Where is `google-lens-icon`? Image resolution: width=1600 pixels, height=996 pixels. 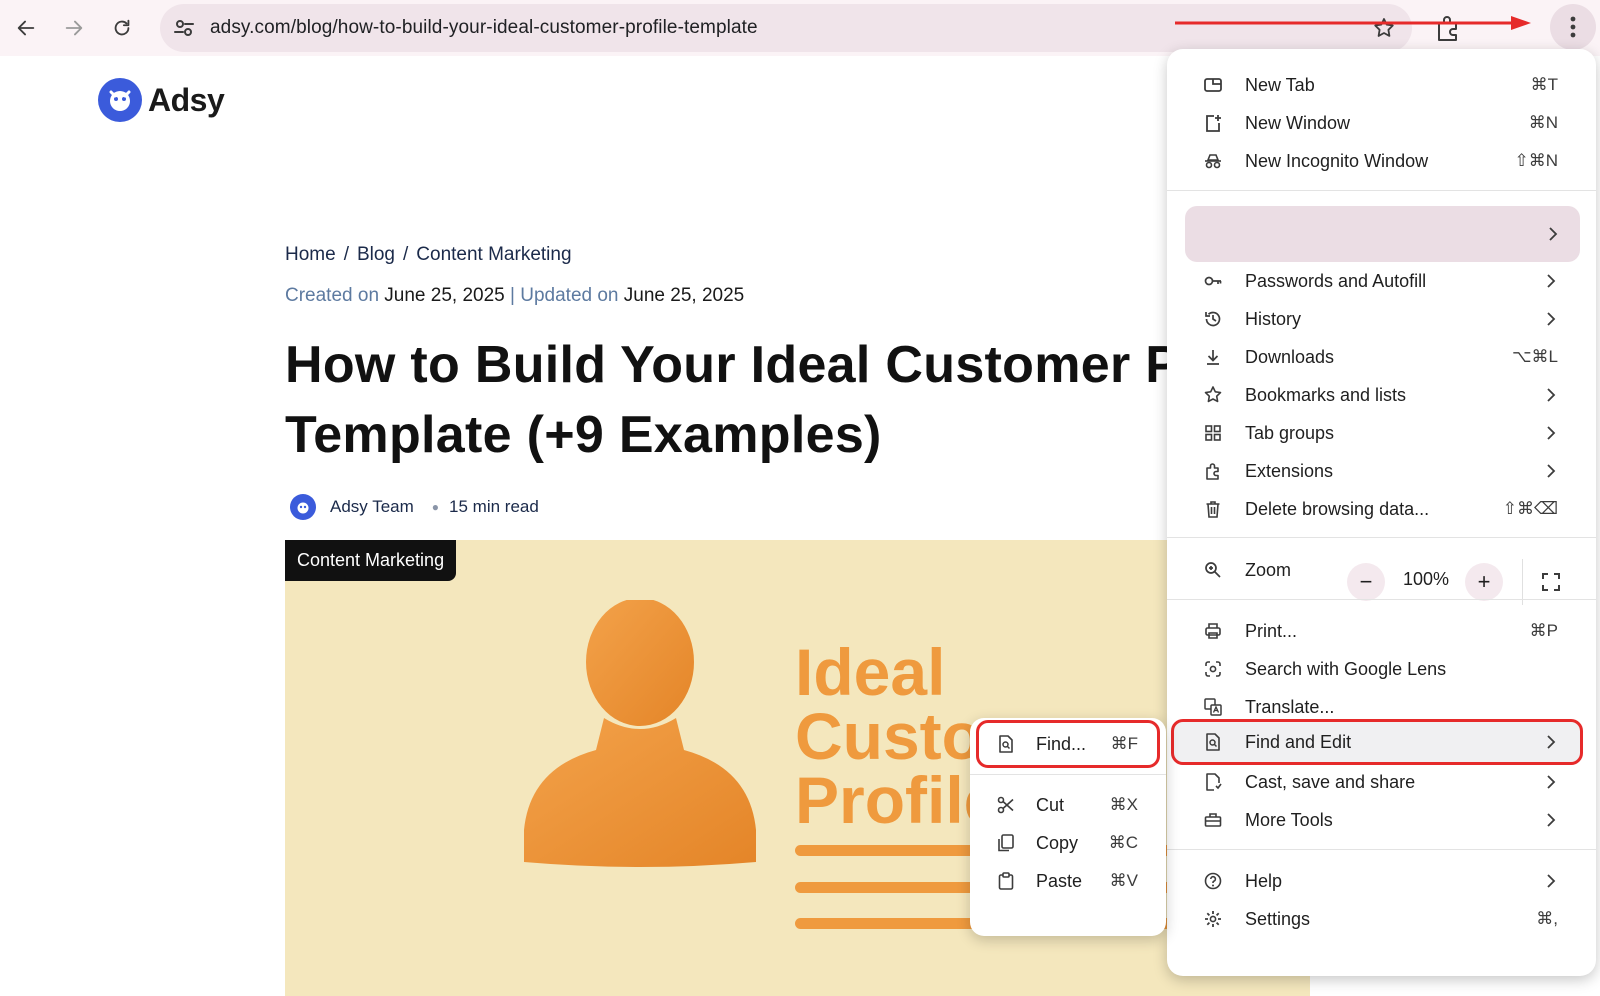
google-lens-icon is located at coordinates (1213, 669).